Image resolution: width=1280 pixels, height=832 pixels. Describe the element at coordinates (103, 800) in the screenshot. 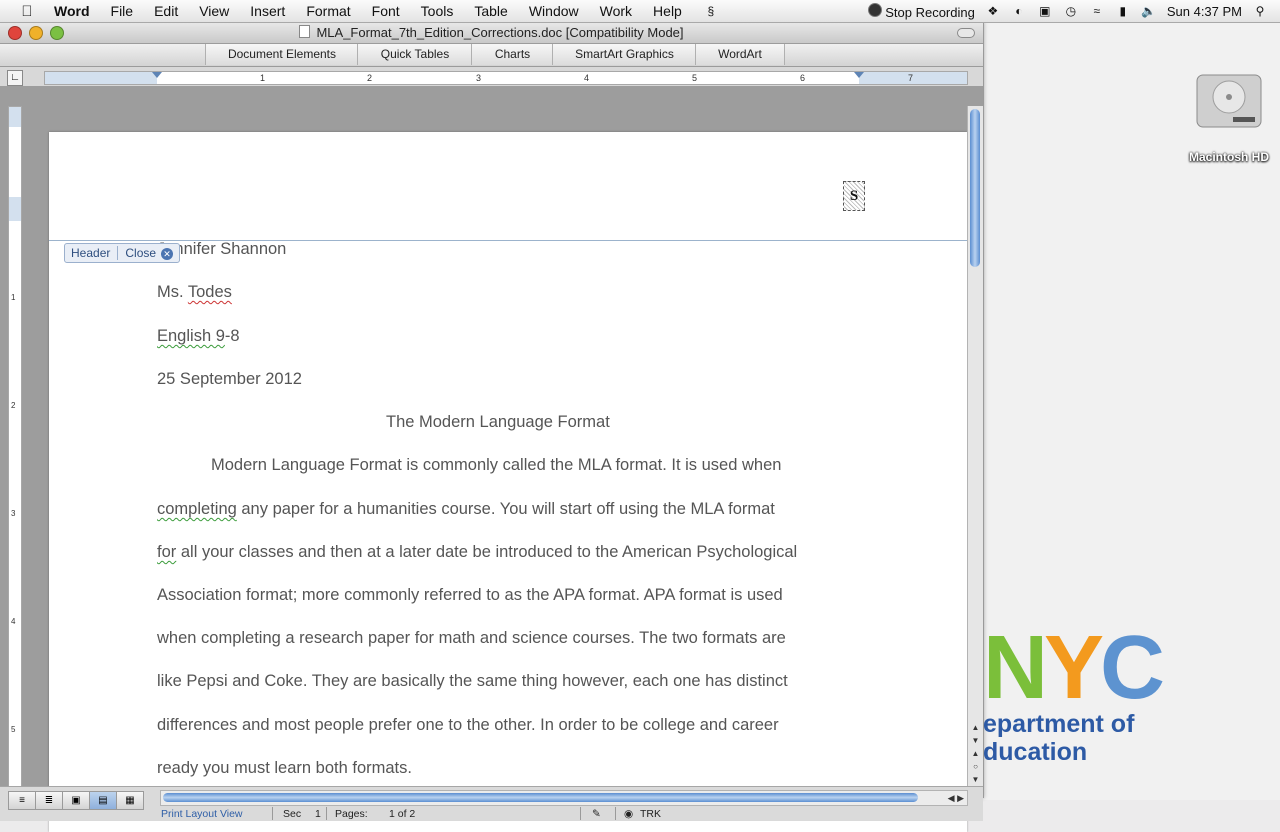

I see `print-layout-icon: ▤` at that location.